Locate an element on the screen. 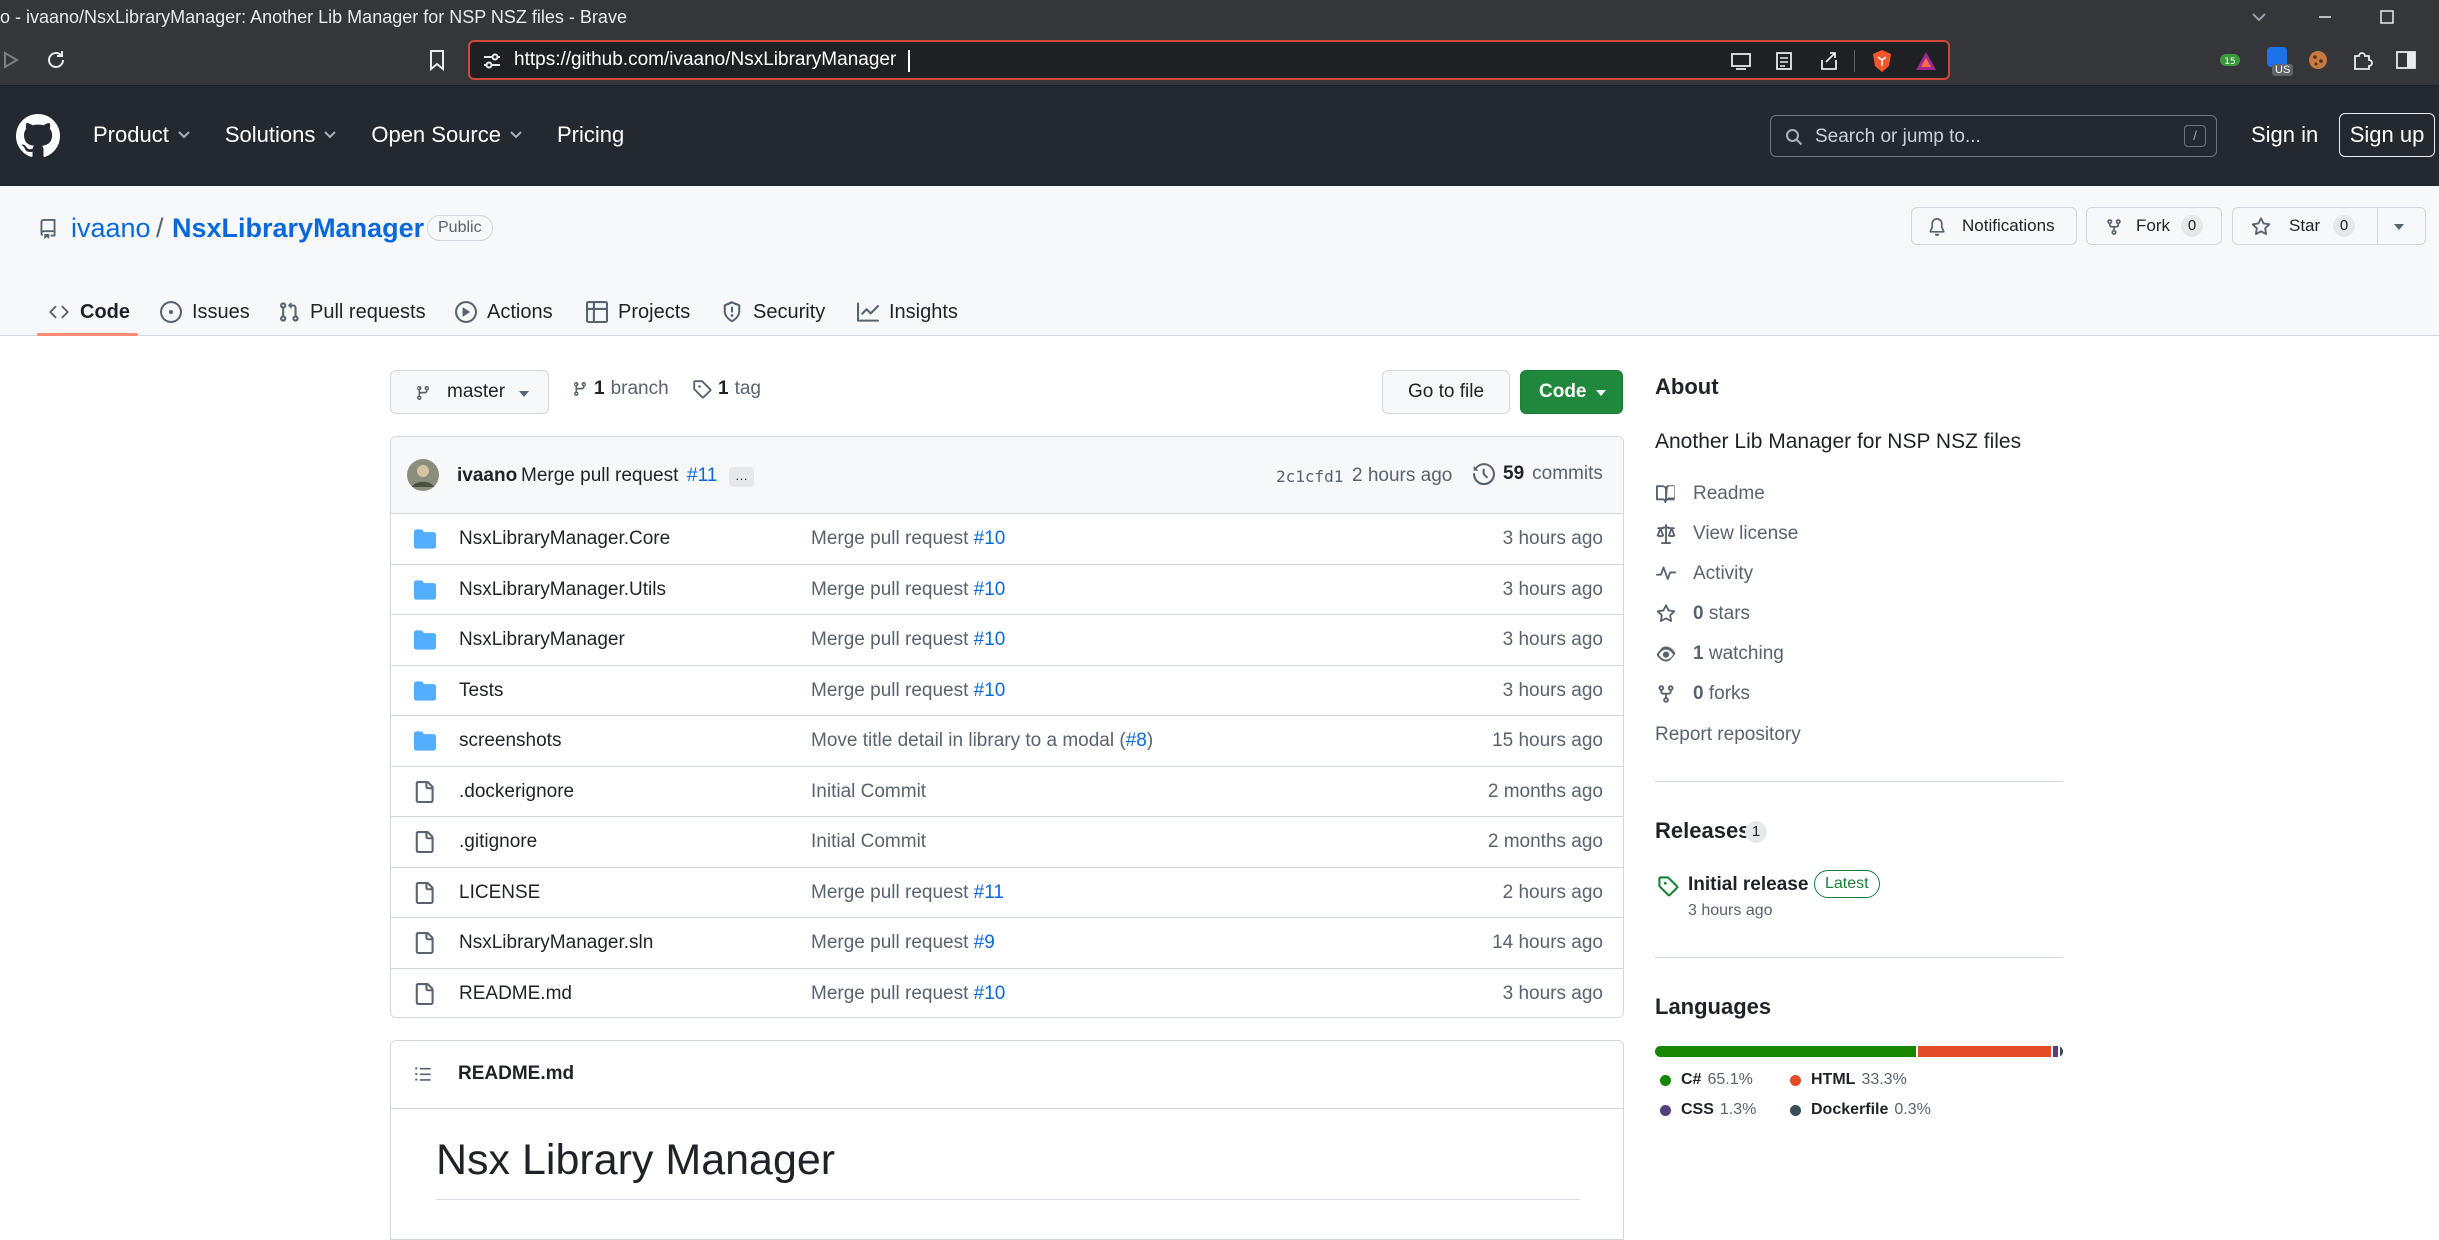 Image resolution: width=2439 pixels, height=1240 pixels. tab-pull-requests: Pull requests is located at coordinates (352, 312).